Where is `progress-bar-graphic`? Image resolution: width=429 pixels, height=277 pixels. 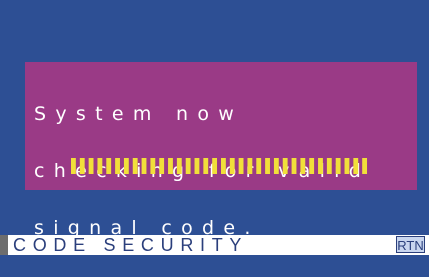
progress-bar-graphic is located at coordinates (219, 166).